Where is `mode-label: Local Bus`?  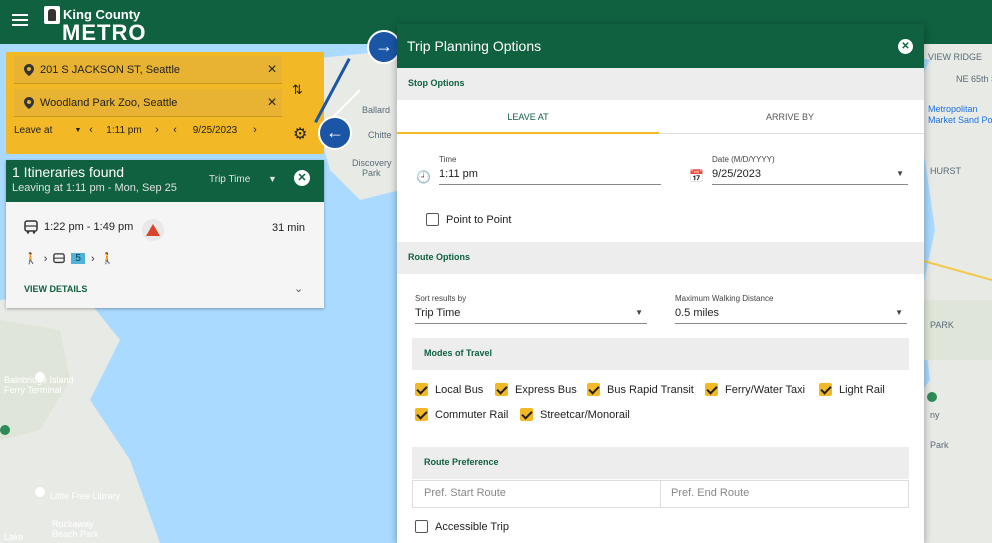 mode-label: Local Bus is located at coordinates (459, 389).